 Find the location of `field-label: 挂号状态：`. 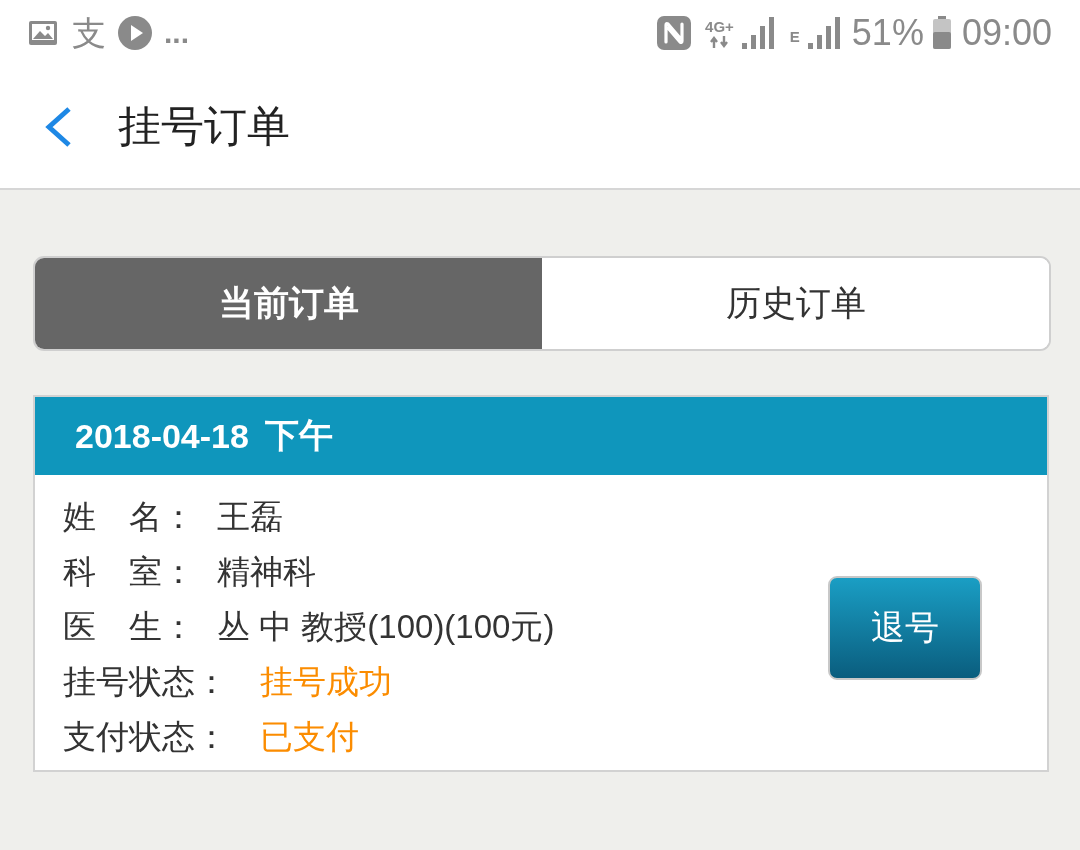

field-label: 挂号状态： is located at coordinates (145, 682).